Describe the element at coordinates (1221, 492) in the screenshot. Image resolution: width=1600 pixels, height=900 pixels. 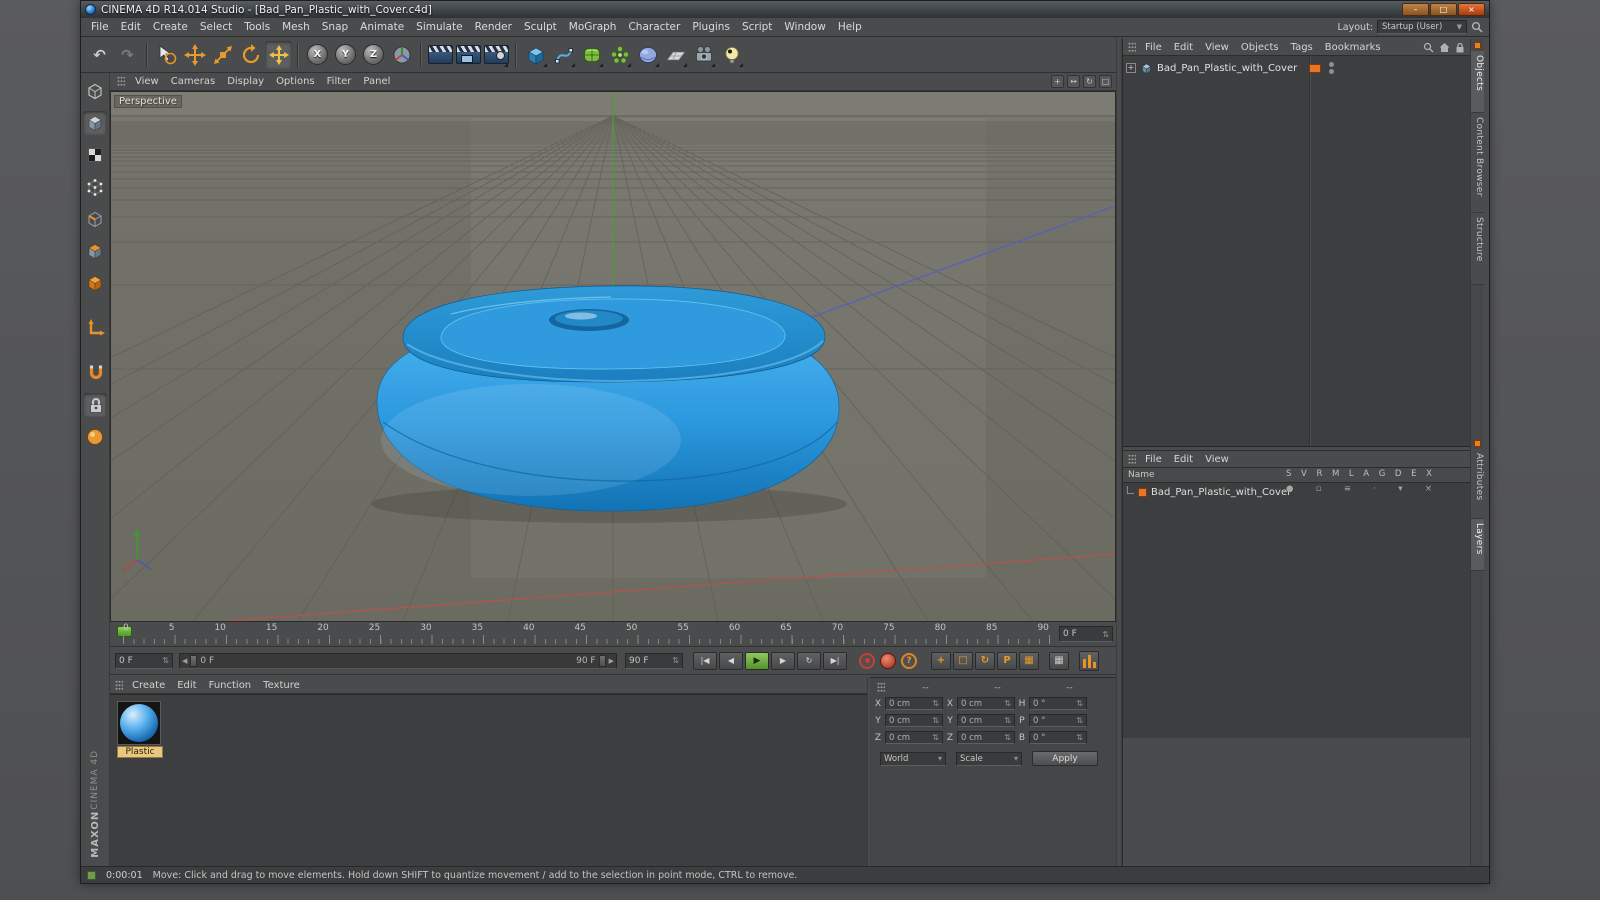
I see `layer-name: Bad_Pan_Plastic_with_Cover` at that location.